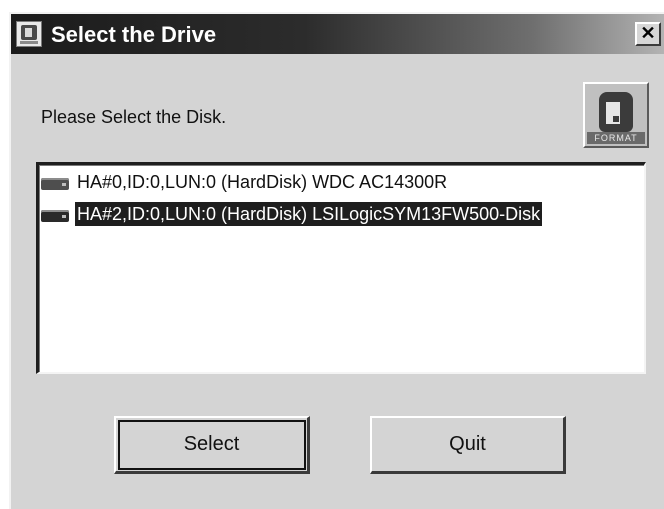 This screenshot has width=664, height=509. I want to click on close-button: ✕, so click(648, 34).